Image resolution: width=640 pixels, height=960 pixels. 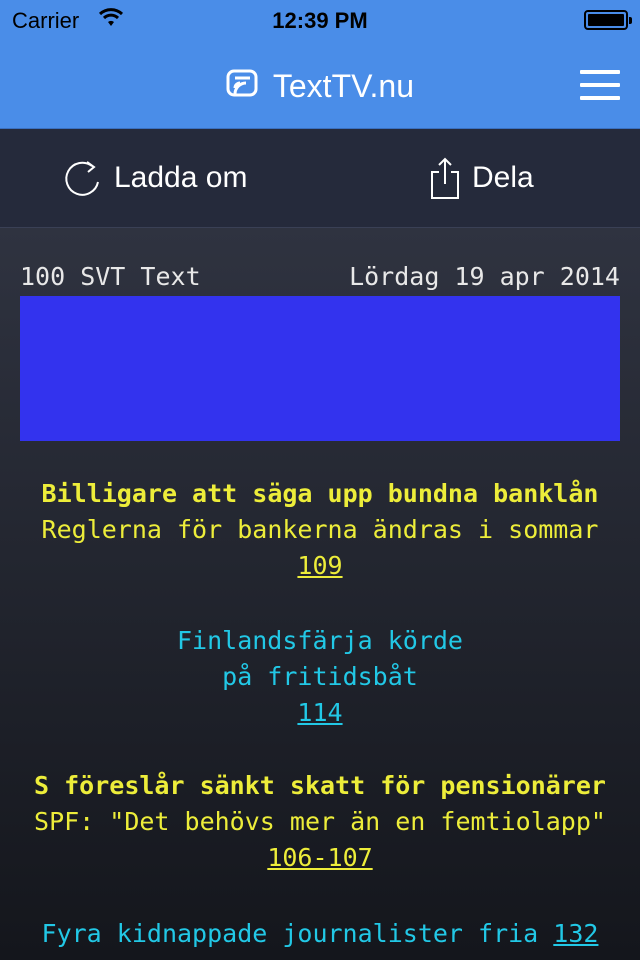 What do you see at coordinates (110, 276) in the screenshot?
I see `page-number-title: 100 SVT Text` at bounding box center [110, 276].